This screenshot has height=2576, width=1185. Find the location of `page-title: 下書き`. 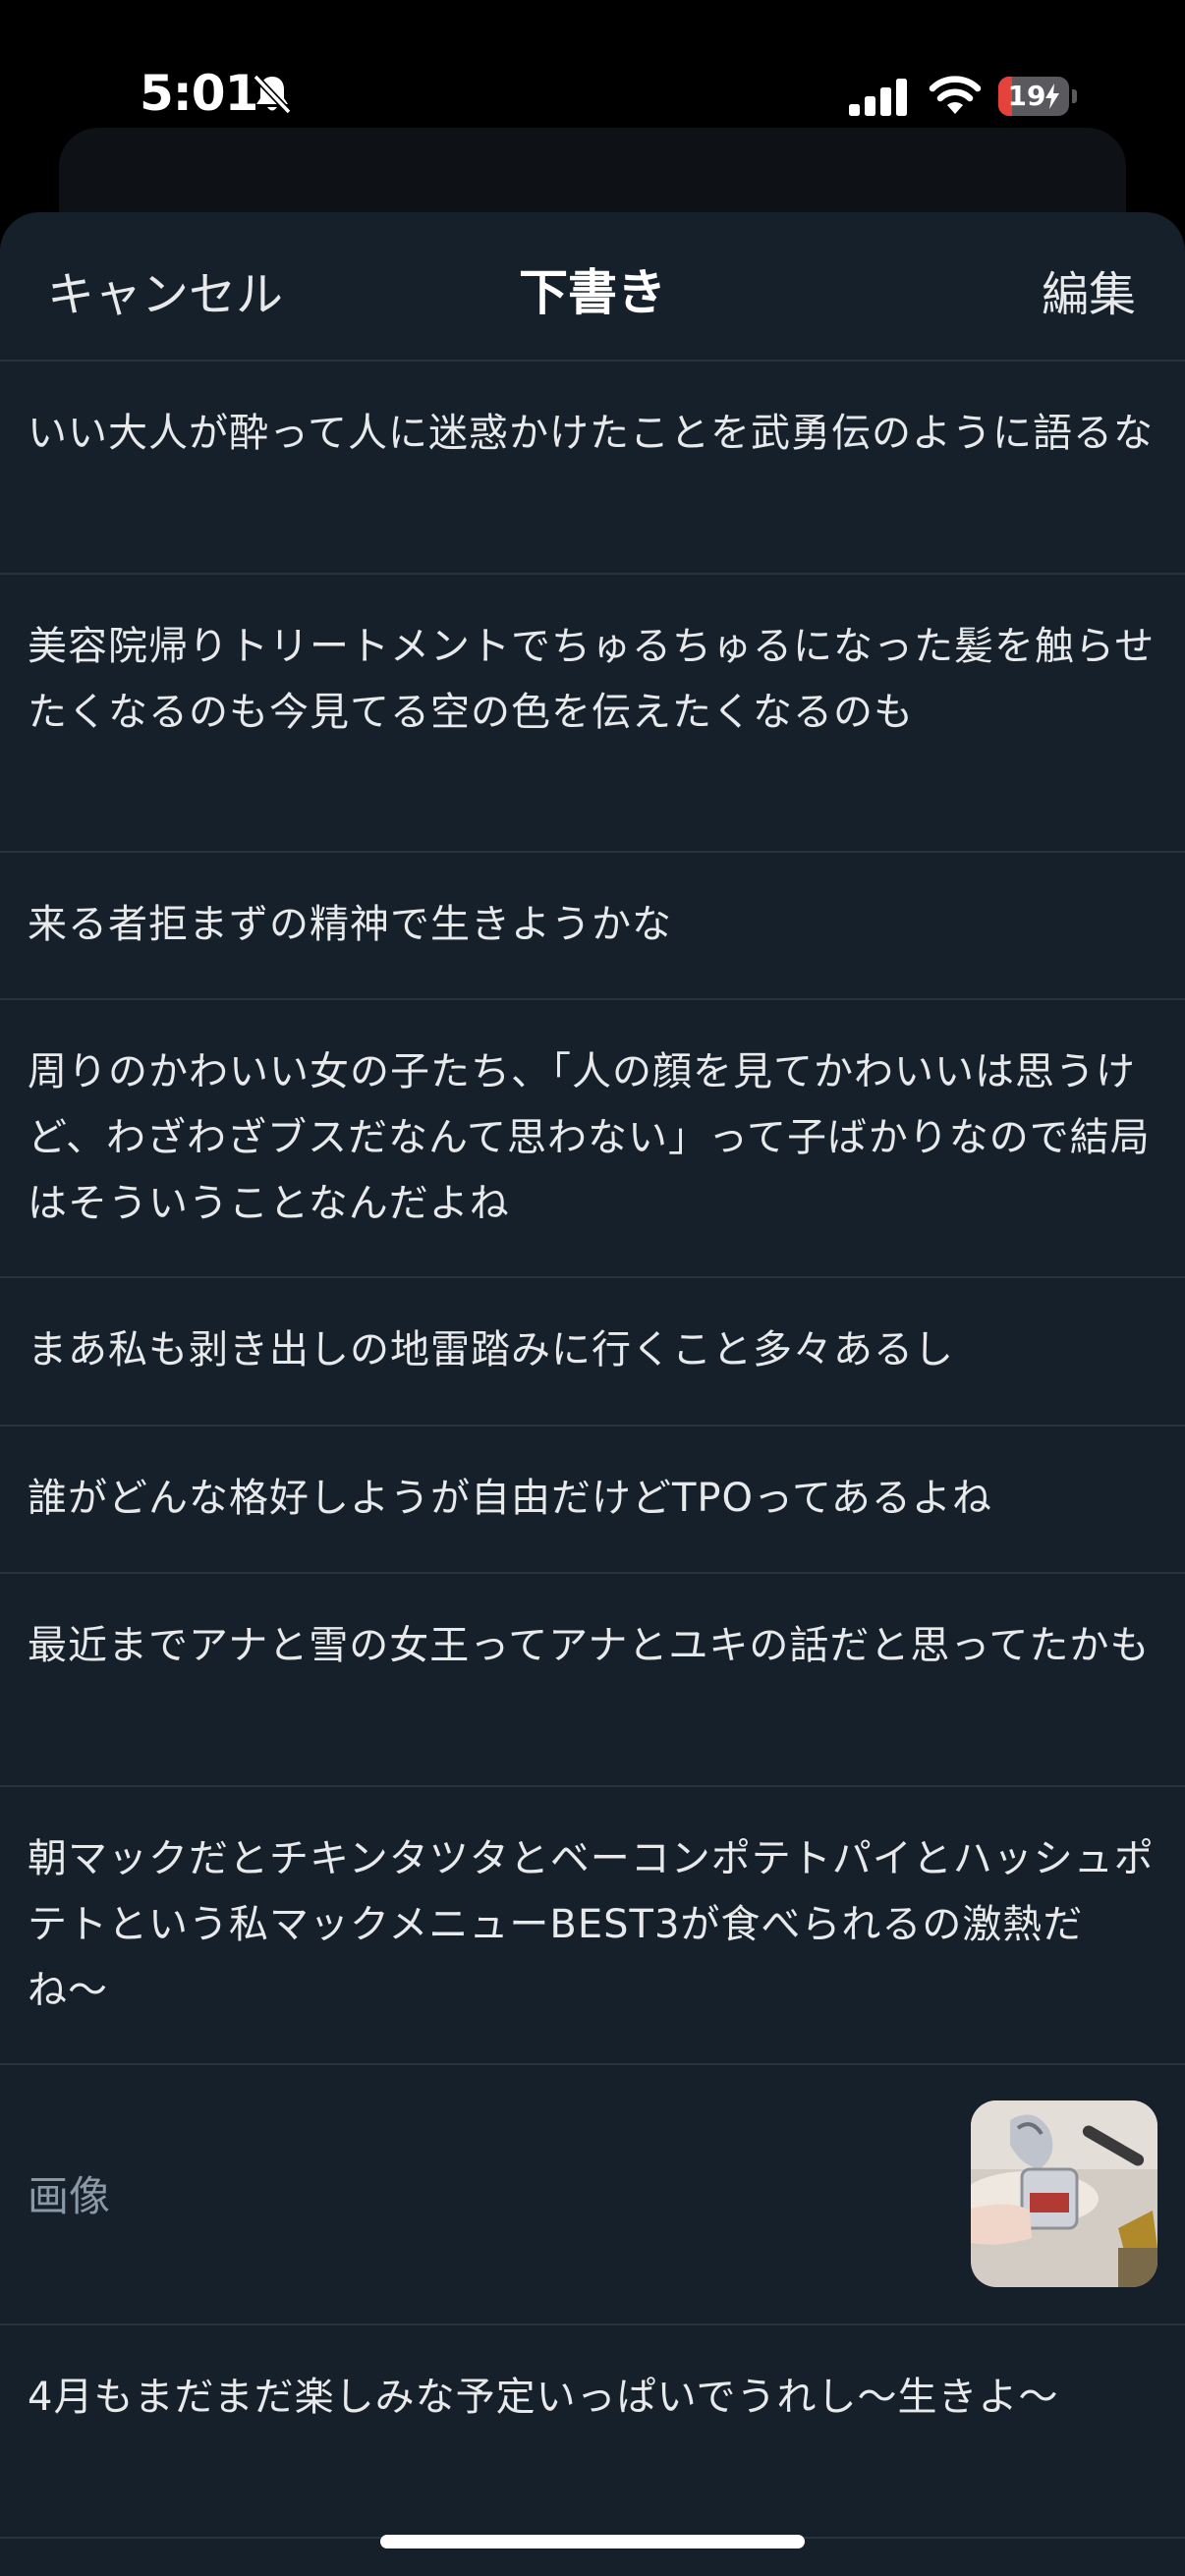

page-title: 下書き is located at coordinates (592, 292).